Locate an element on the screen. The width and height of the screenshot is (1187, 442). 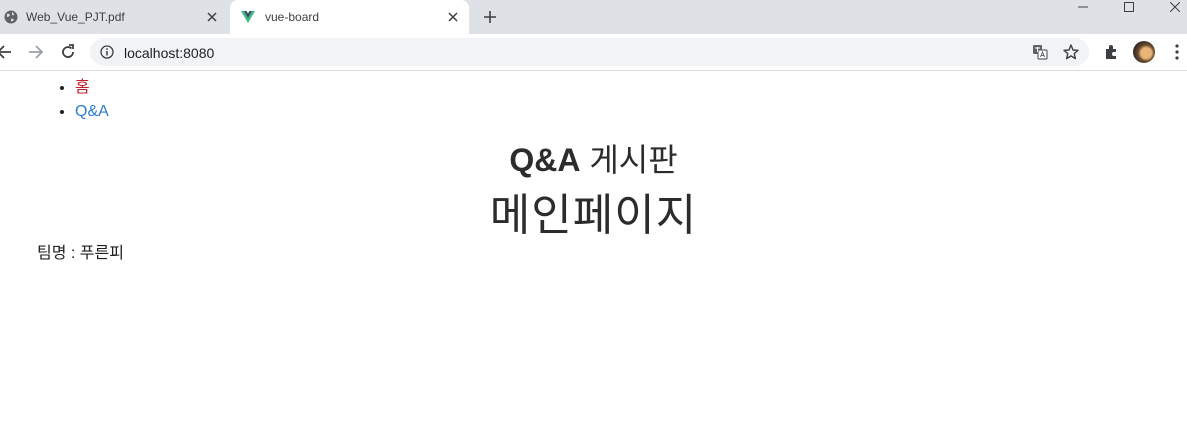
reload-icon is located at coordinates (68, 52).